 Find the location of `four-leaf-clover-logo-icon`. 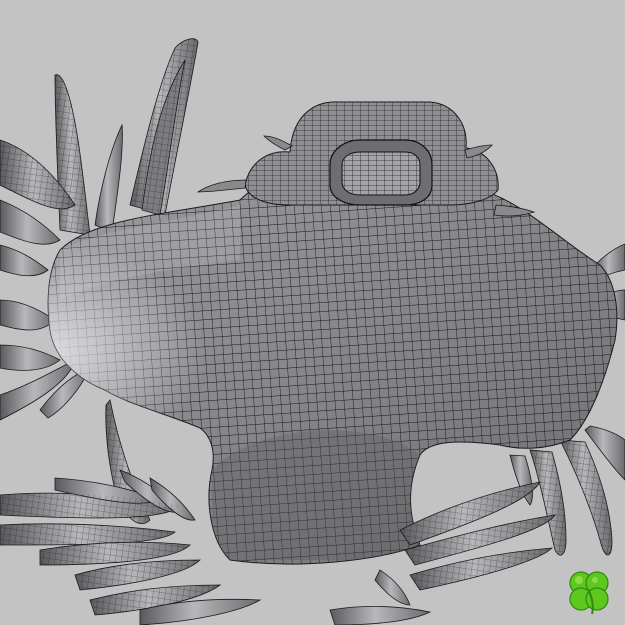

four-leaf-clover-logo-icon is located at coordinates (589, 593).